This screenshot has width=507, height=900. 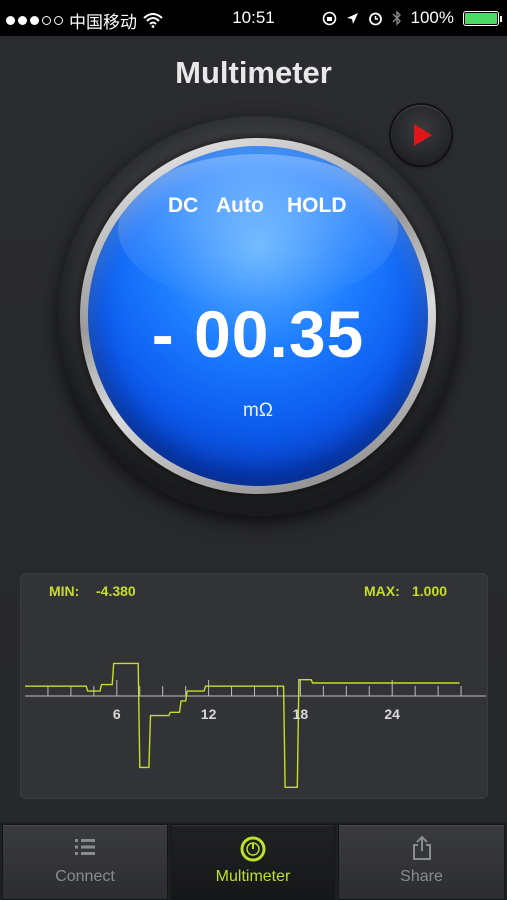 I want to click on tab-multimeter: Multimeter, so click(x=253, y=862).